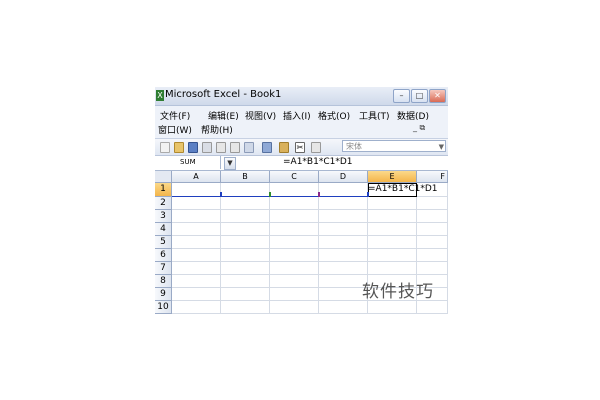  What do you see at coordinates (165, 147) in the screenshot?
I see `new-icon` at bounding box center [165, 147].